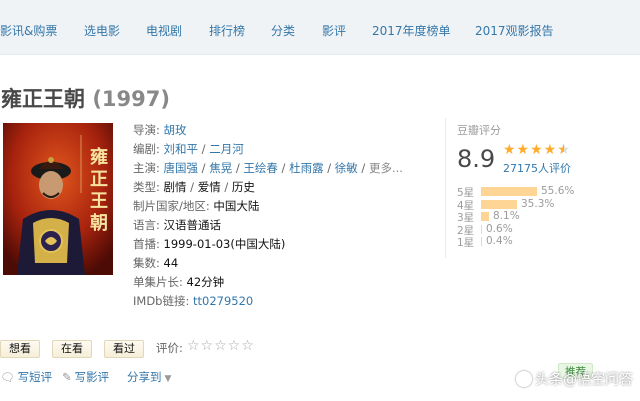 The width and height of the screenshot is (640, 401). I want to click on pencil-icon: ✎, so click(67, 377).